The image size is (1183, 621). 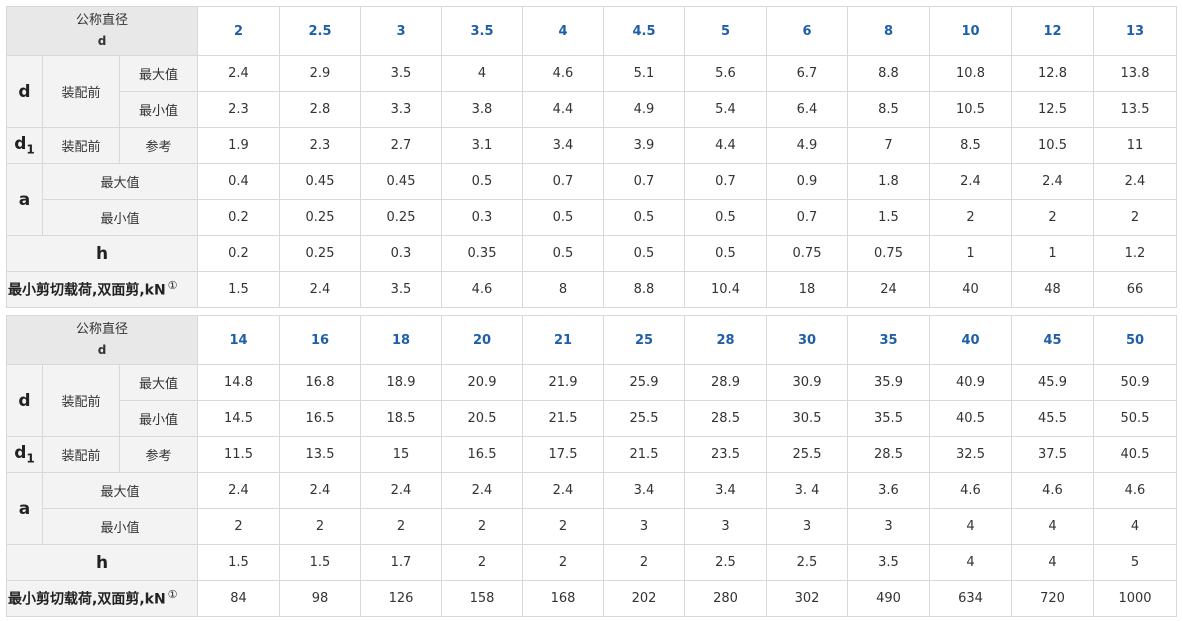 What do you see at coordinates (320, 418) in the screenshot?
I see `value-cell: 16.5` at bounding box center [320, 418].